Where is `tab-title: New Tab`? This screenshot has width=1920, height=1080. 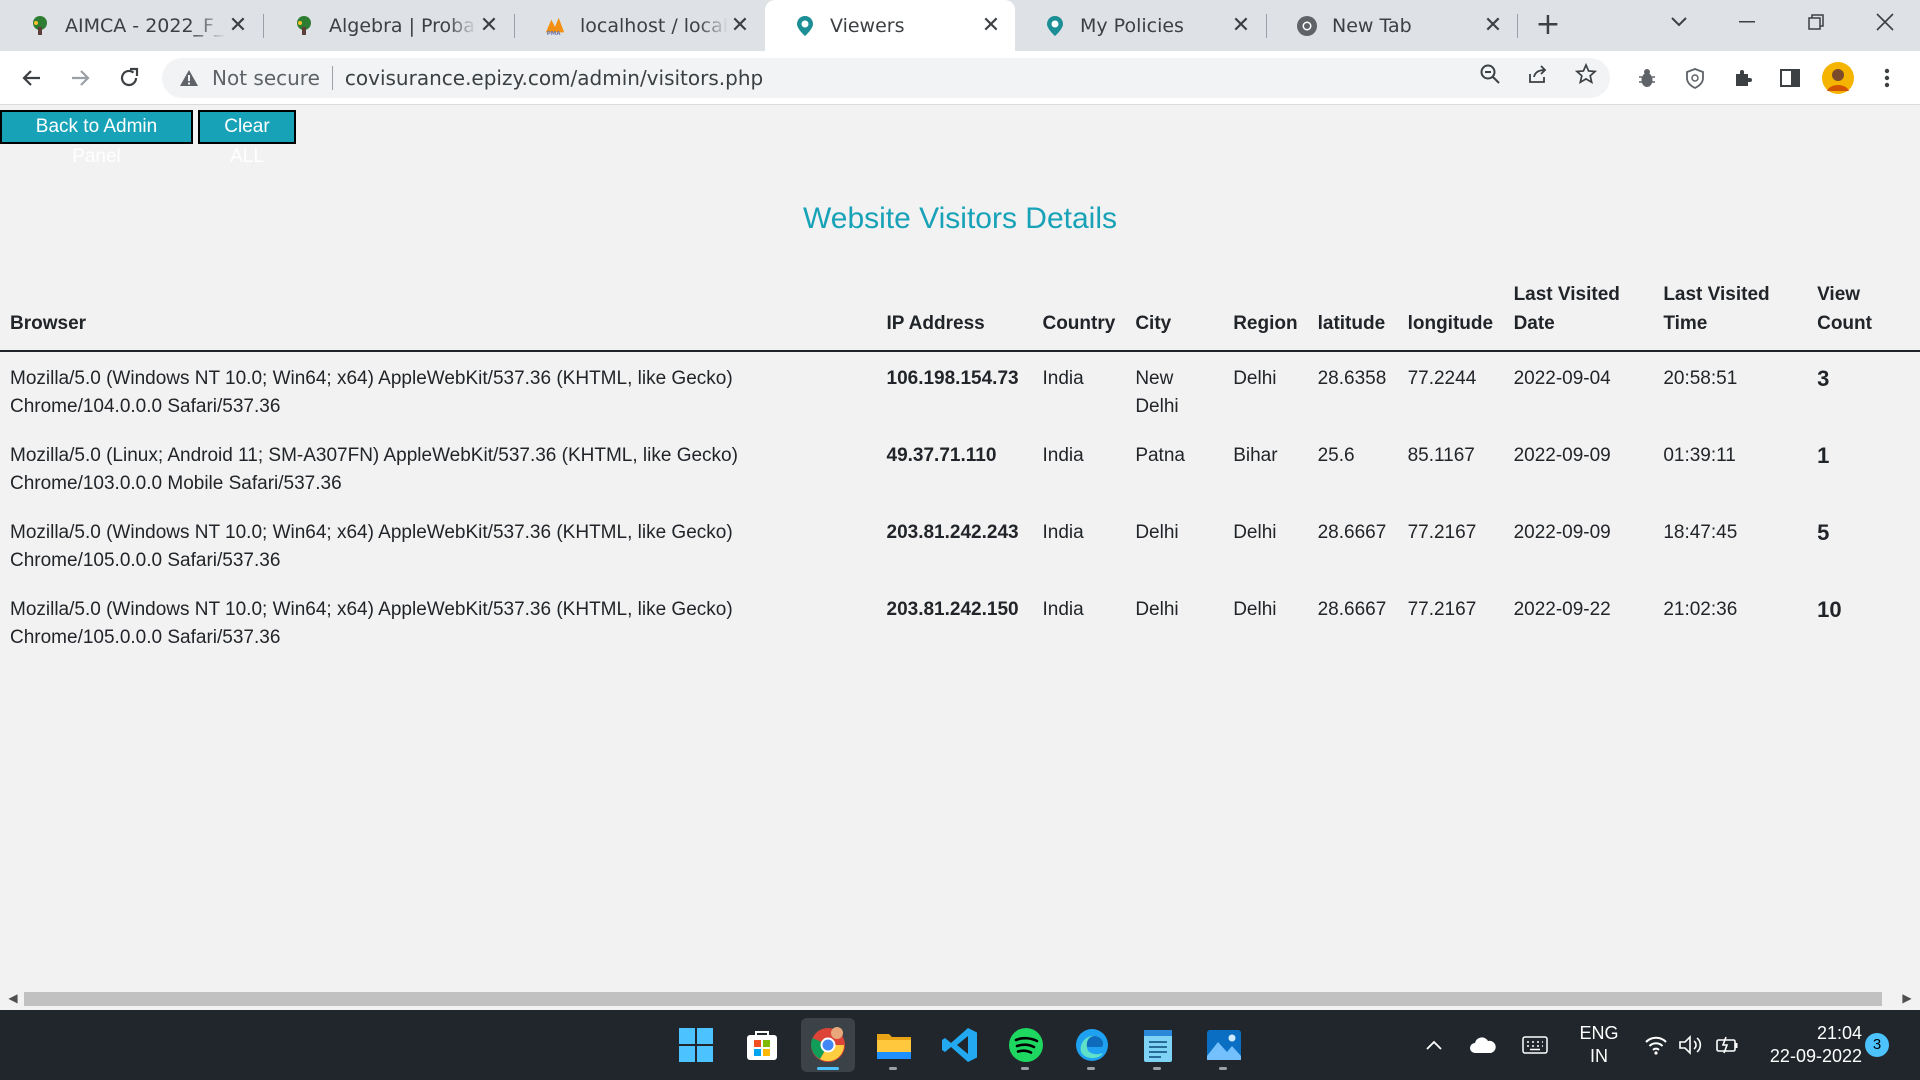
tab-title: New Tab is located at coordinates (1372, 25).